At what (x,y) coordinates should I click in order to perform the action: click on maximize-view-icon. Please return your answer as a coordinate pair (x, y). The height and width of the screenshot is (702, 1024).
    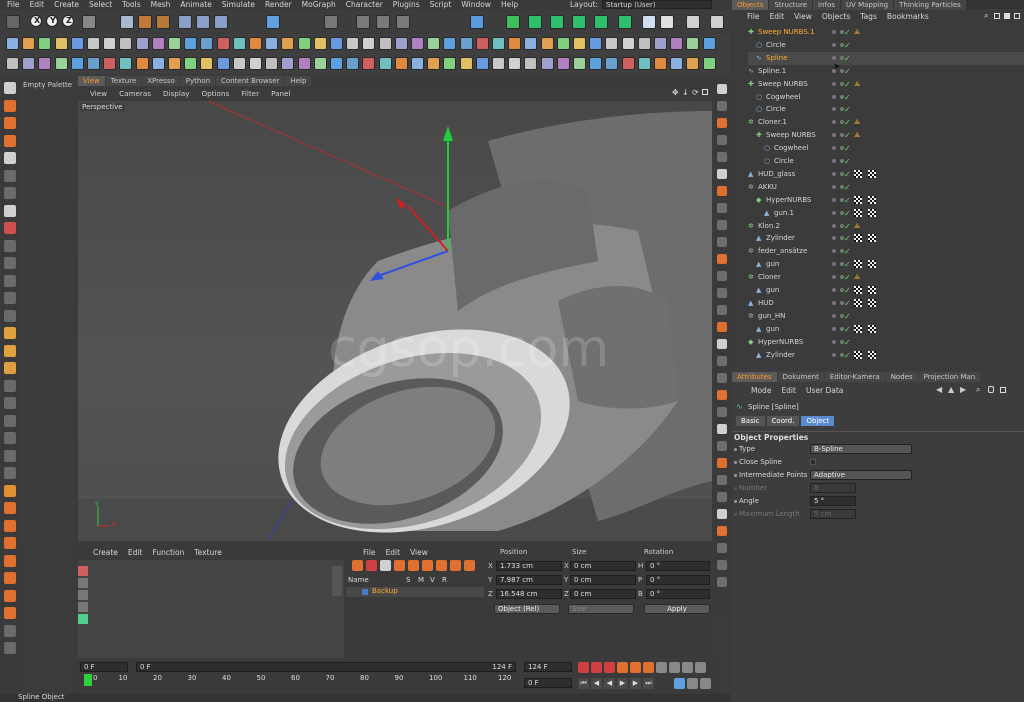
    Looking at the image, I should click on (705, 92).